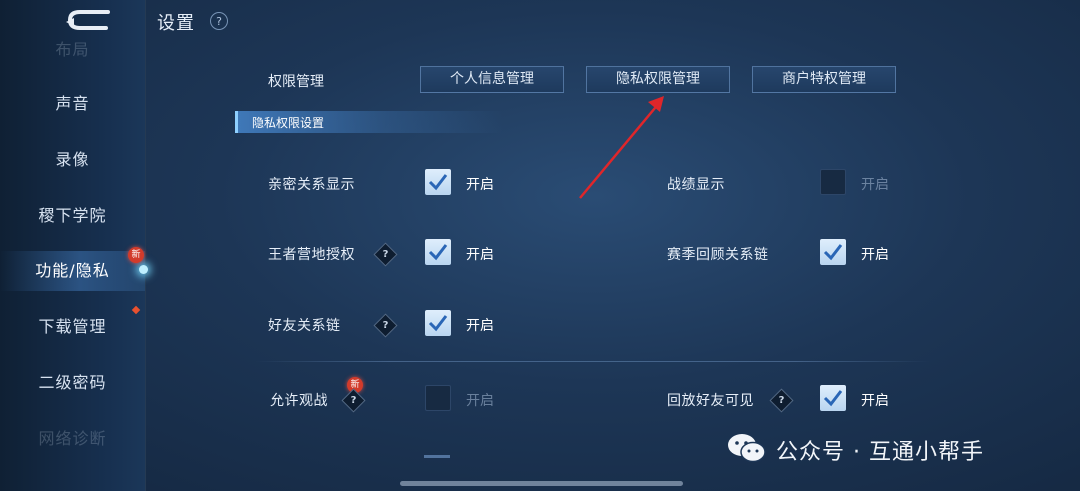  I want to click on setting-label-allow-spectate: 允许观战, so click(299, 401).